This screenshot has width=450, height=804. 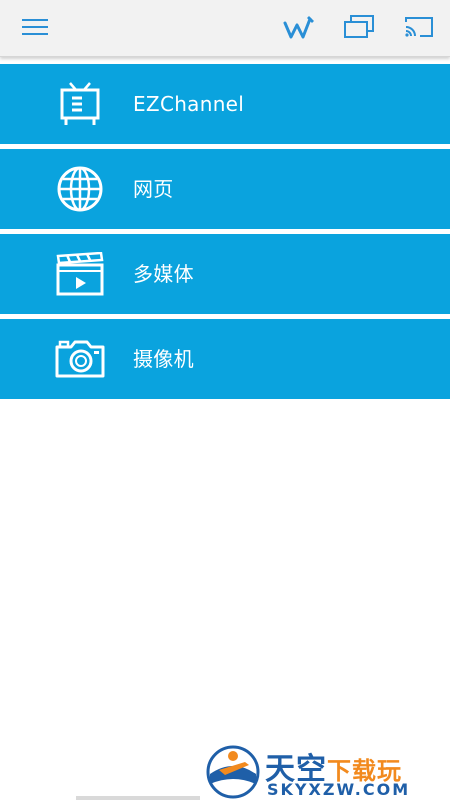 What do you see at coordinates (35, 27) in the screenshot?
I see `menu-icon` at bounding box center [35, 27].